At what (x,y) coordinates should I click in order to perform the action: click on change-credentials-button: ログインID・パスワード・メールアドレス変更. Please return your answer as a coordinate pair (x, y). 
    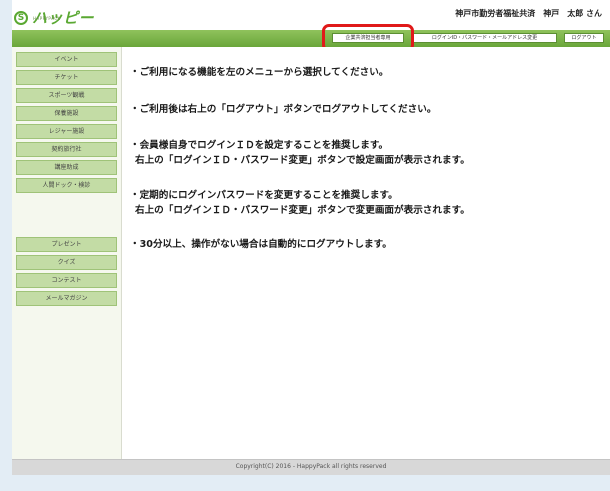
    Looking at the image, I should click on (484, 38).